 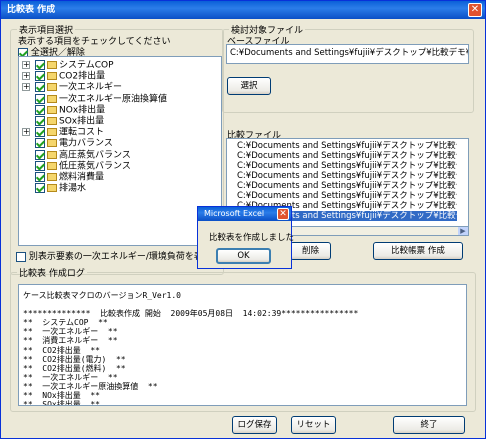 What do you see at coordinates (418, 251) in the screenshot?
I see `create-comparison-button: 比較帳票 作成` at bounding box center [418, 251].